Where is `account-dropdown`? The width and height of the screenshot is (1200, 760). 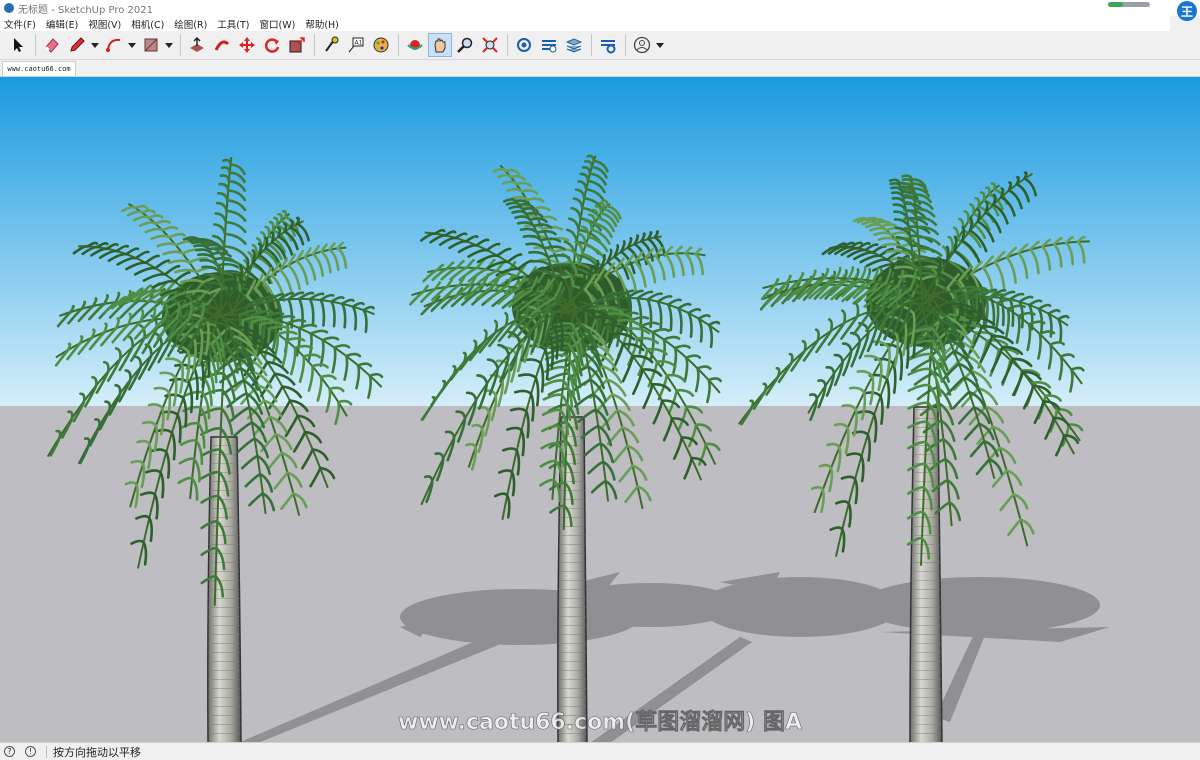
account-dropdown is located at coordinates (660, 45).